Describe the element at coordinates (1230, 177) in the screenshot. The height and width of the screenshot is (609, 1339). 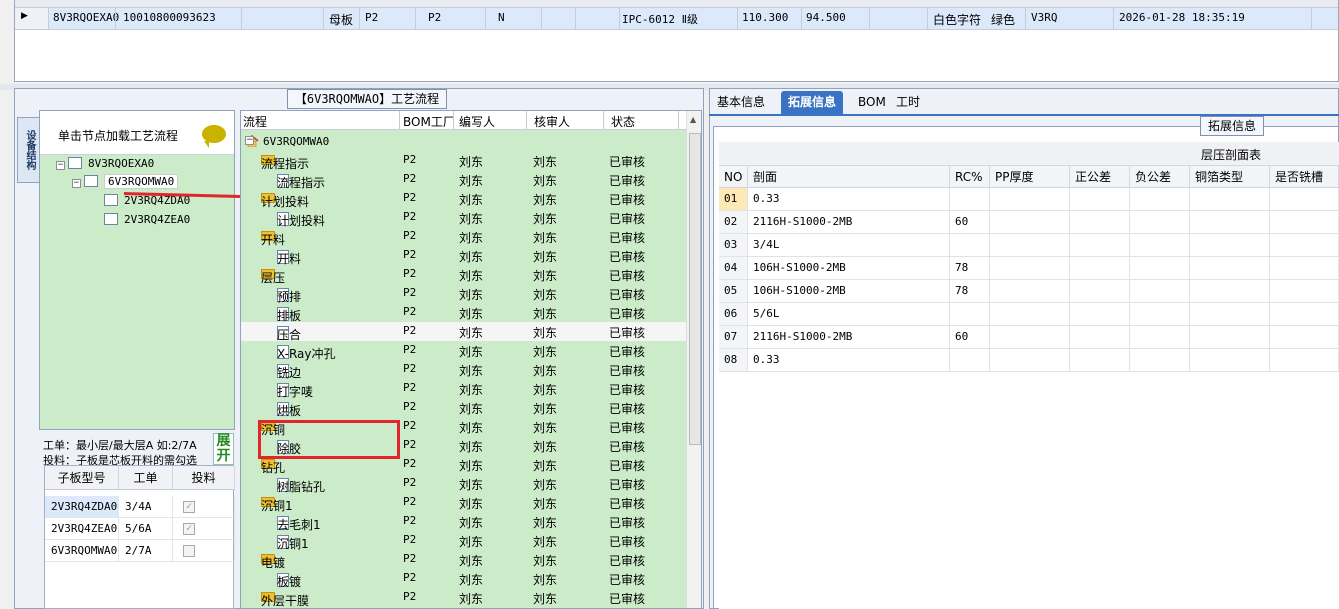
I see `col-header-copper-type: 铜箔类型` at that location.